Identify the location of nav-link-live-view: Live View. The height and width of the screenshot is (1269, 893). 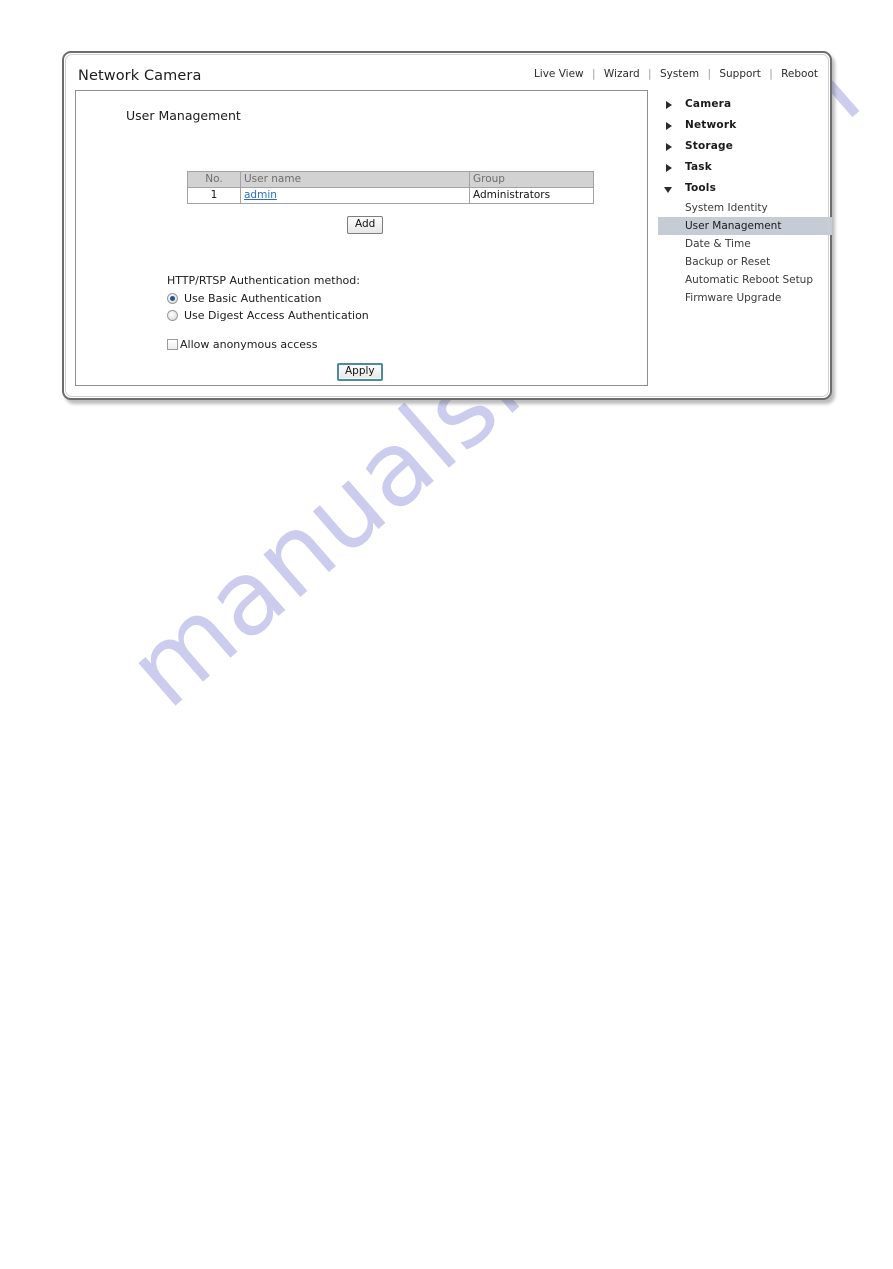
(559, 74).